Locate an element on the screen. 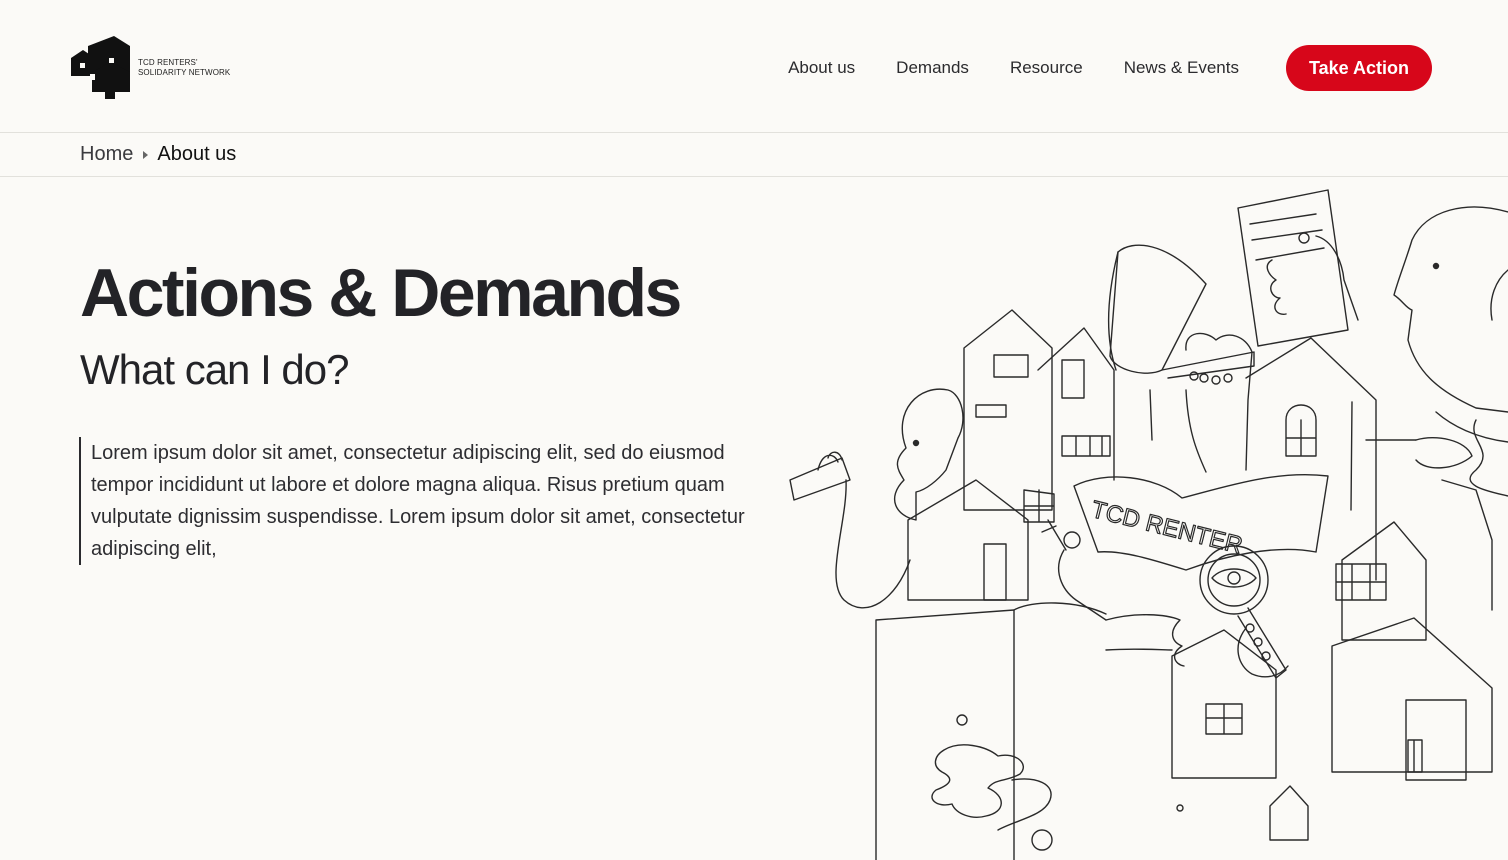 The image size is (1508, 860). breadcrumb-home-link: Home is located at coordinates (106, 154).